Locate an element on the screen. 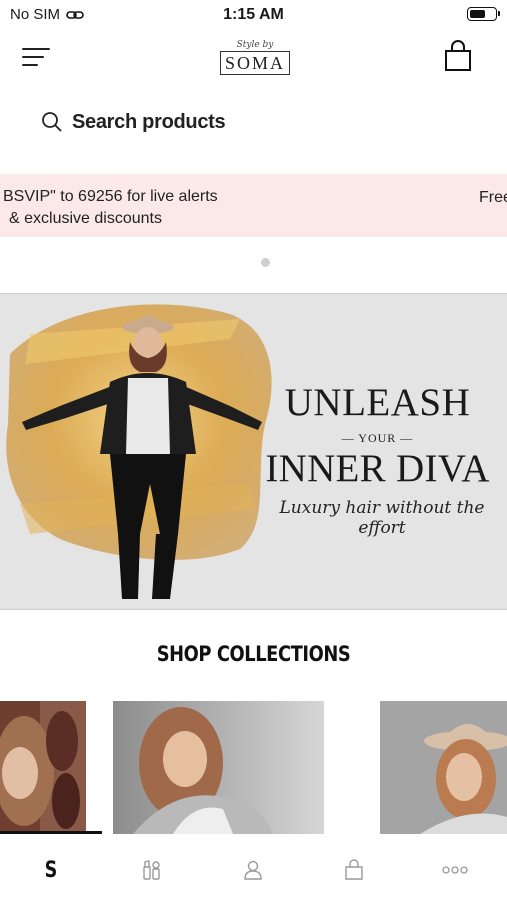 The height and width of the screenshot is (900, 507). brand-logo: Style by SOMA is located at coordinates (255, 59).